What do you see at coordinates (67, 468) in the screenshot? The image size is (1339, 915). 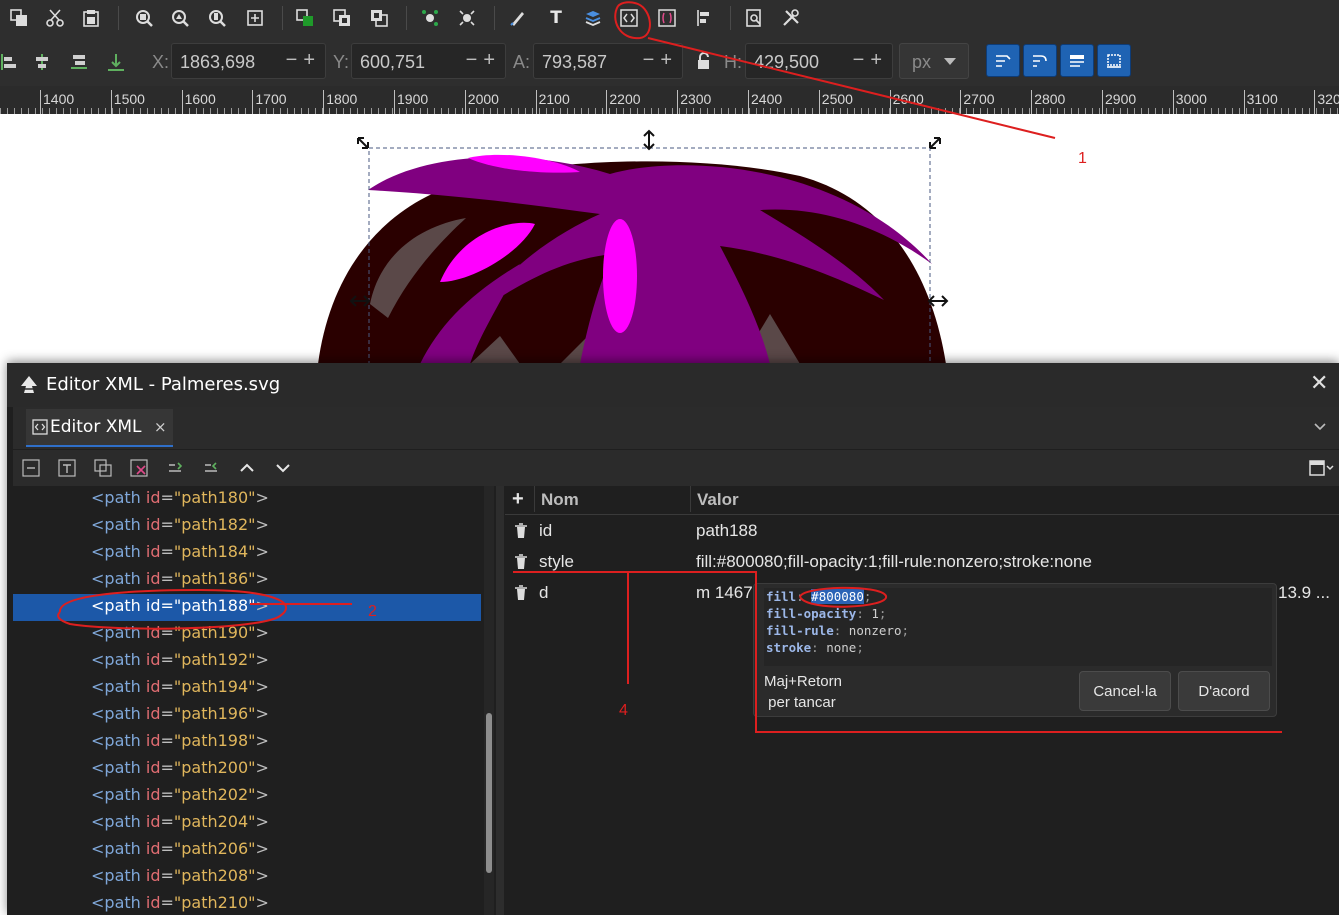 I see `new-text-node-icon` at bounding box center [67, 468].